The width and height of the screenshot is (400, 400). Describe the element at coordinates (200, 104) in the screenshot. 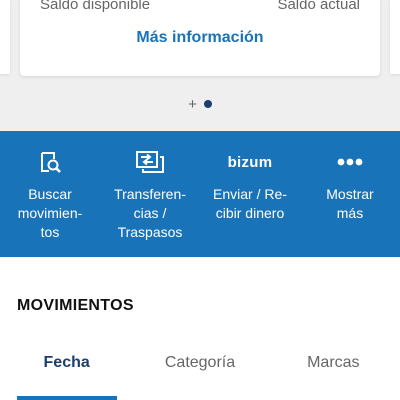

I see `carousel-pager: +` at that location.